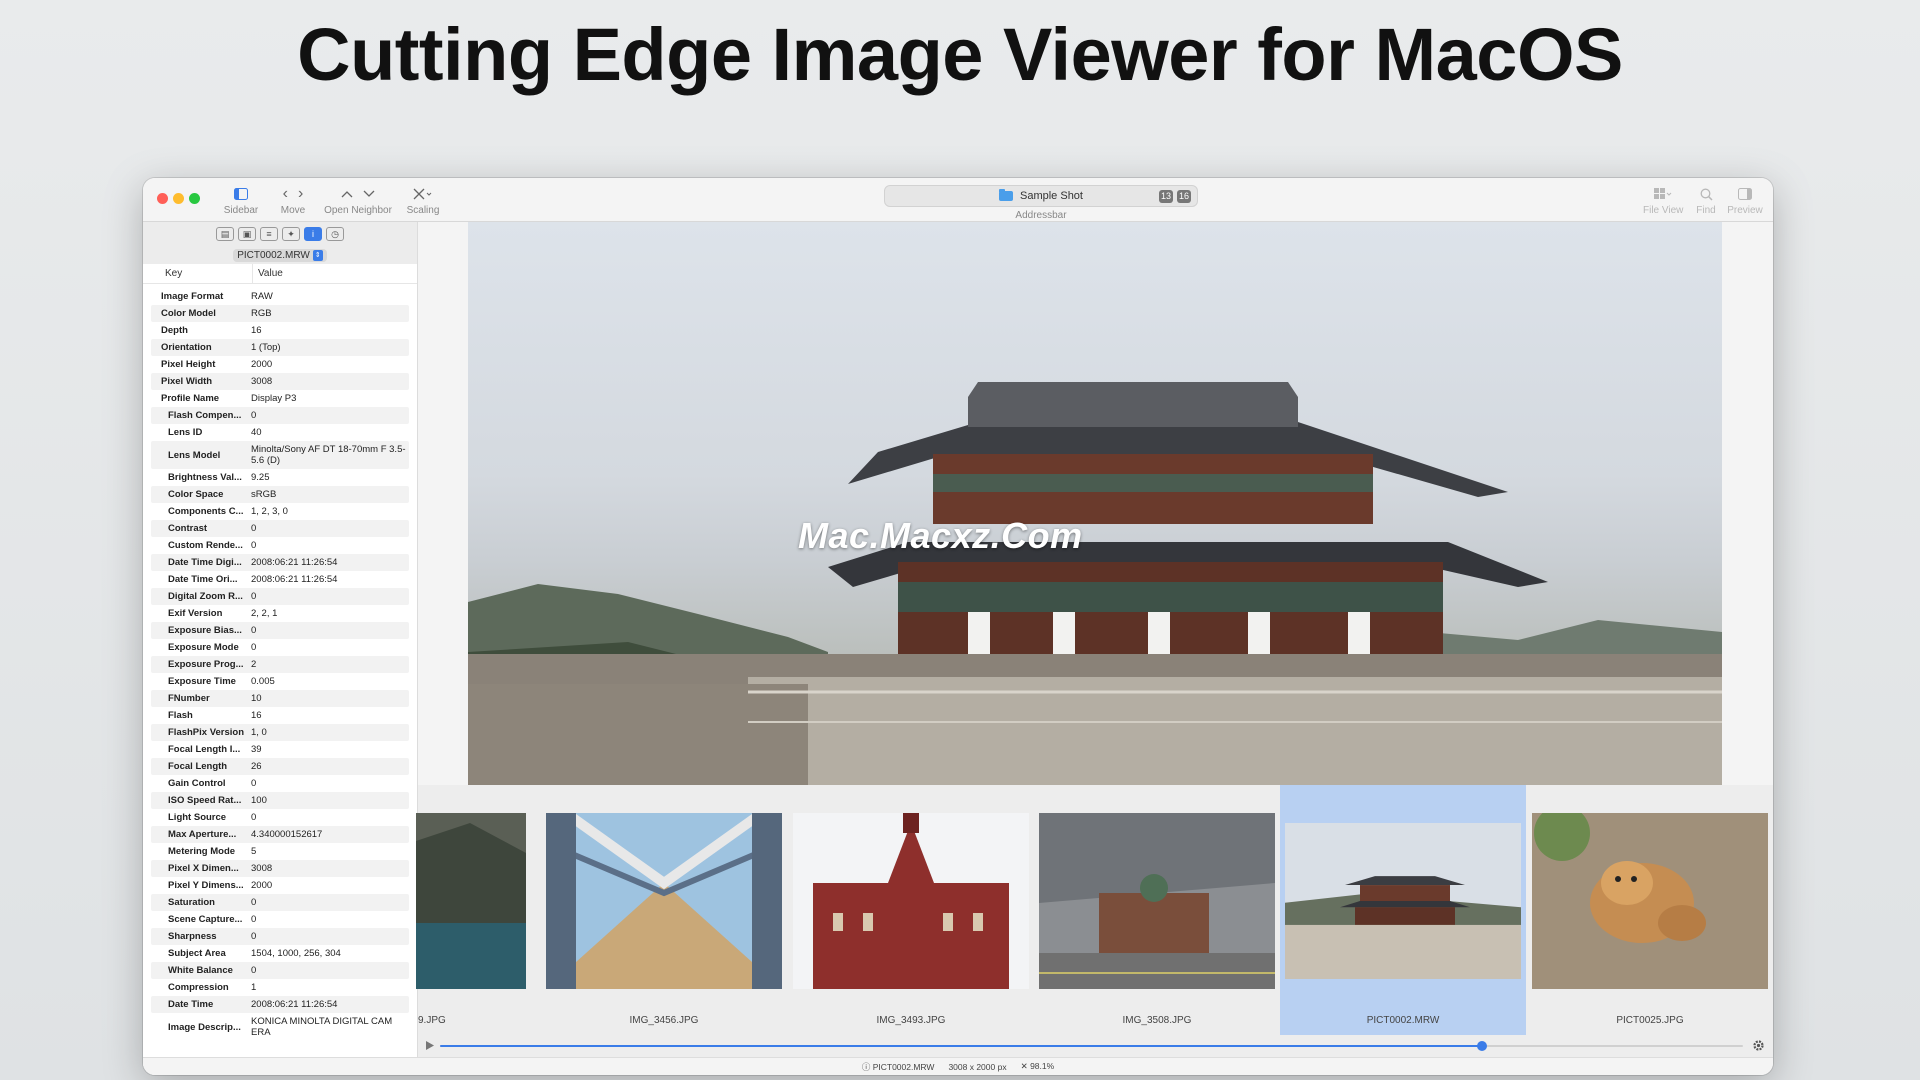 This screenshot has height=1080, width=1920. What do you see at coordinates (280, 749) in the screenshot?
I see `metadata-row: Focal Length I... 39` at bounding box center [280, 749].